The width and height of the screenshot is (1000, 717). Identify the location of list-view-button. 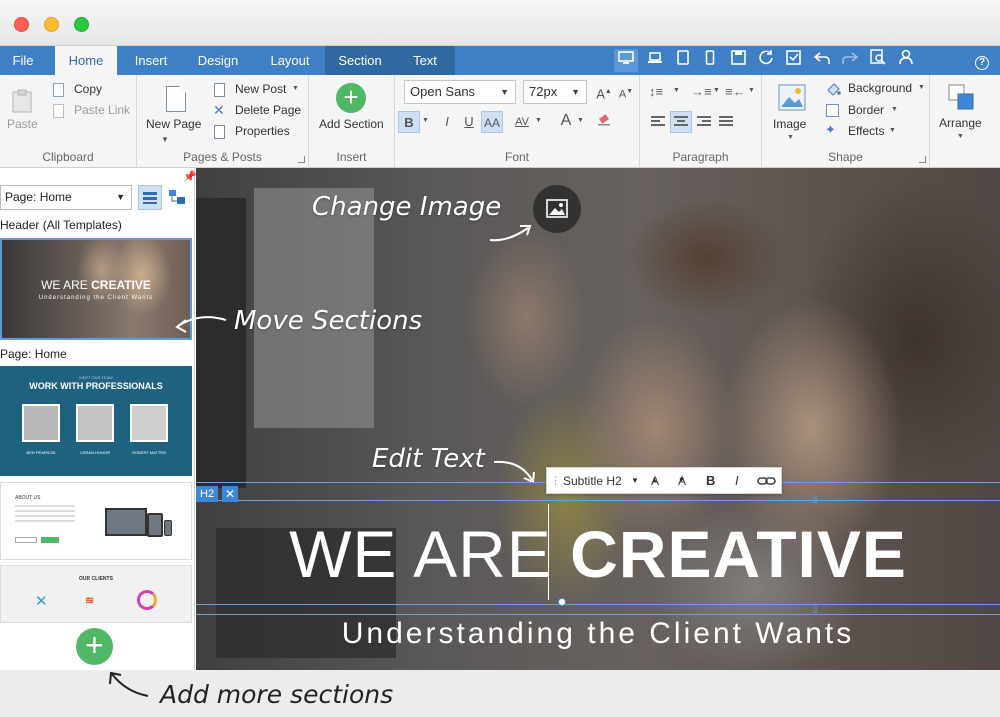
(150, 197).